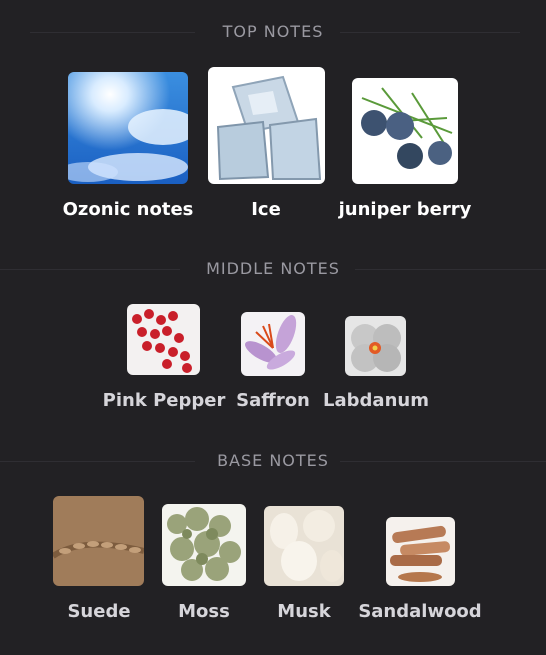  Describe the element at coordinates (420, 611) in the screenshot. I see `note-label-sandalwood: Sandalwood` at that location.